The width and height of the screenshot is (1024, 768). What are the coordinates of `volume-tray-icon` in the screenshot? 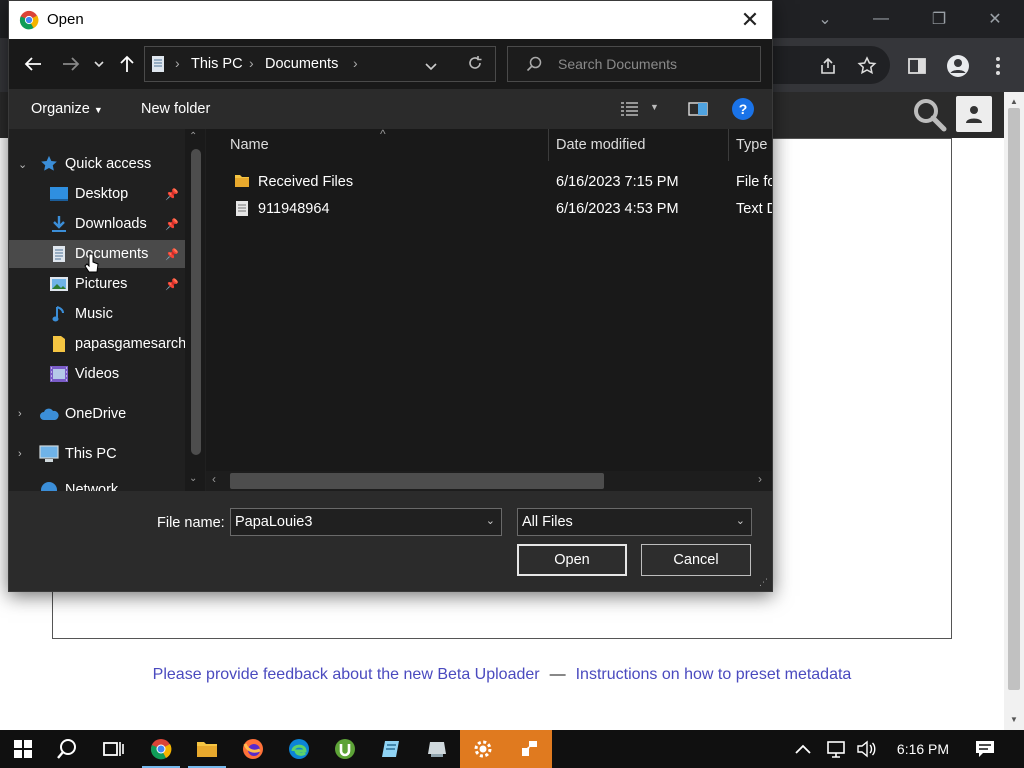 It's located at (866, 749).